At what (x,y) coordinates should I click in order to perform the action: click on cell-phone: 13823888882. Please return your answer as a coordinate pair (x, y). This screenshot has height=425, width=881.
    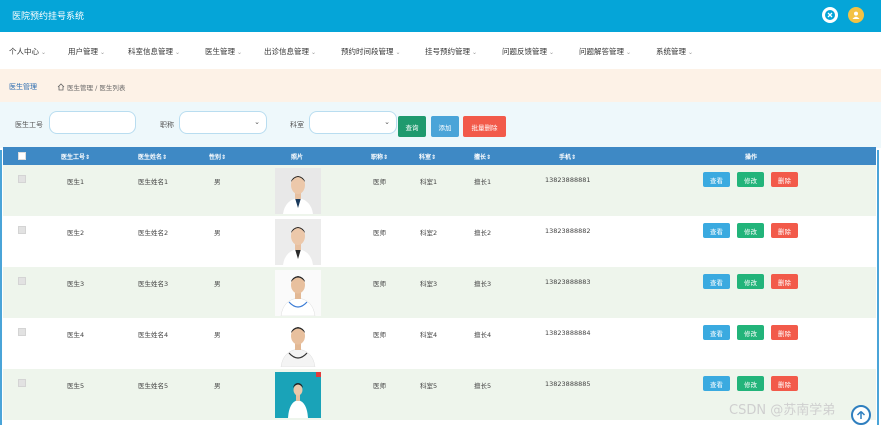
    Looking at the image, I should click on (568, 231).